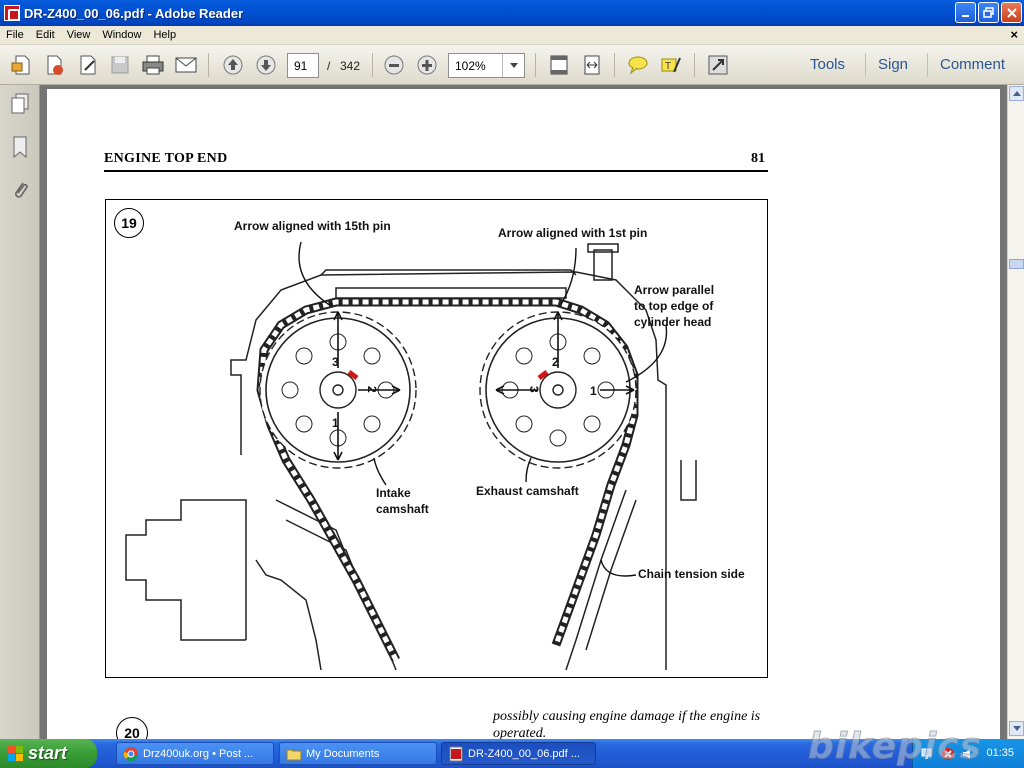 The image size is (1024, 768). Describe the element at coordinates (893, 64) in the screenshot. I see `sign-pane-link: Sign` at that location.